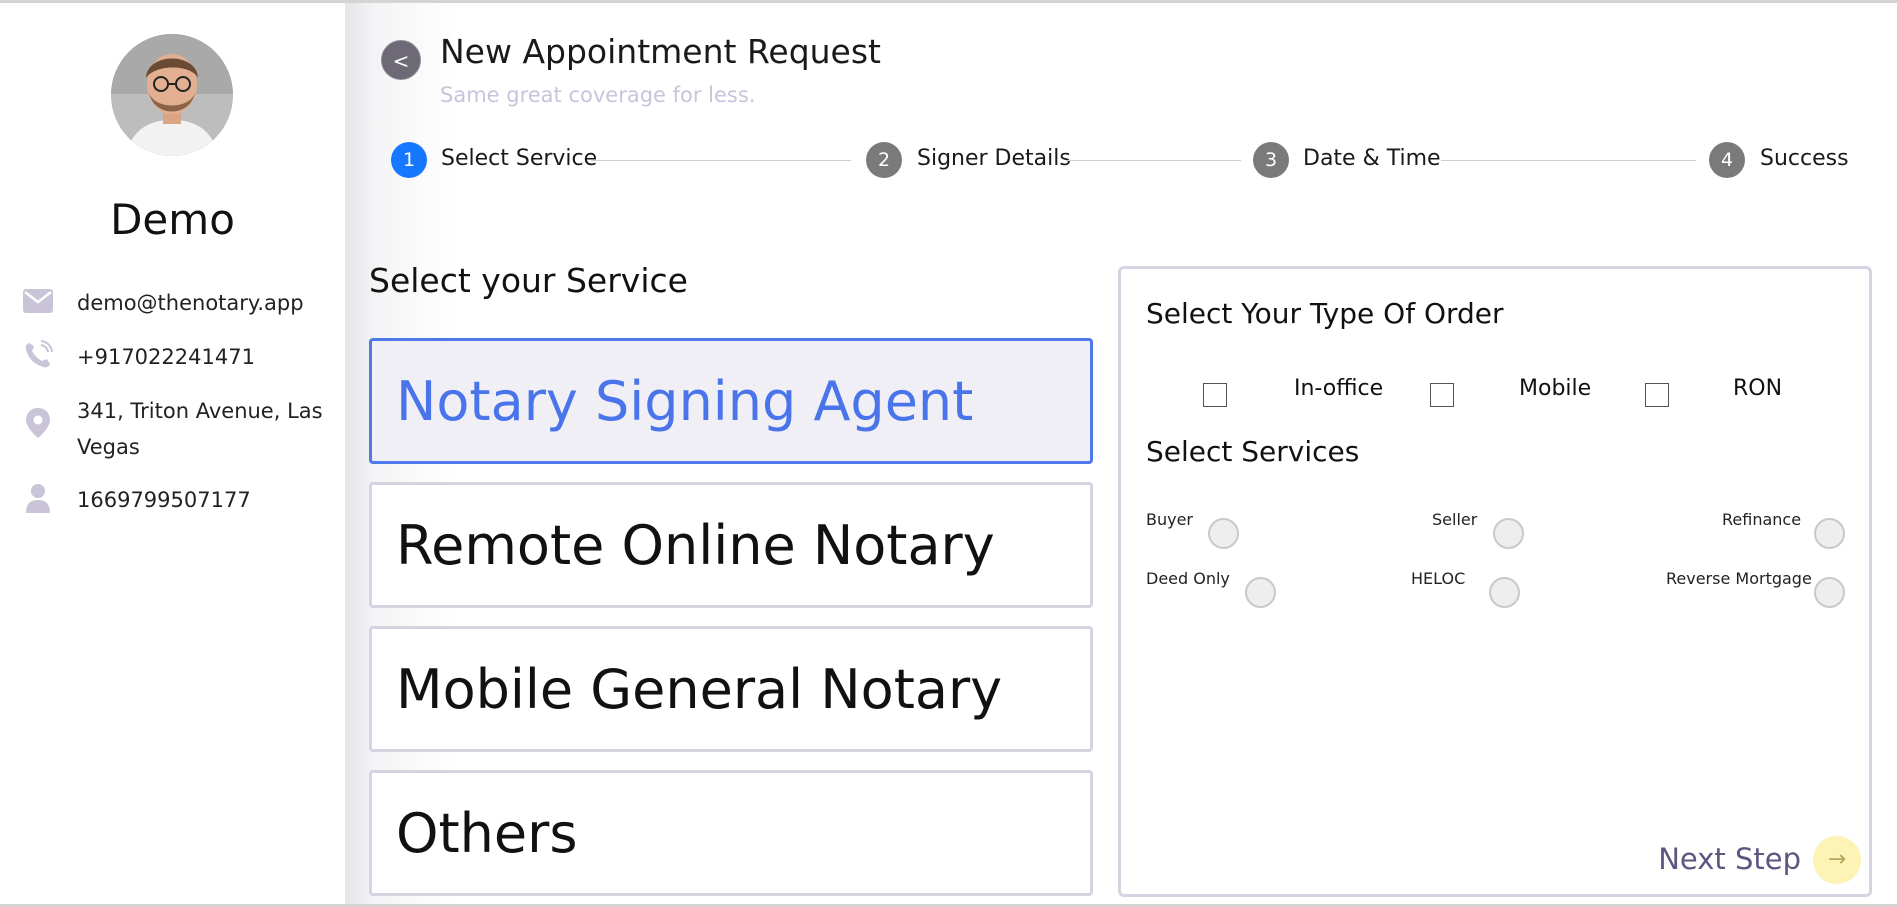 This screenshot has height=907, width=1897. What do you see at coordinates (190, 303) in the screenshot?
I see `profile-email: demo@thenotary.app` at bounding box center [190, 303].